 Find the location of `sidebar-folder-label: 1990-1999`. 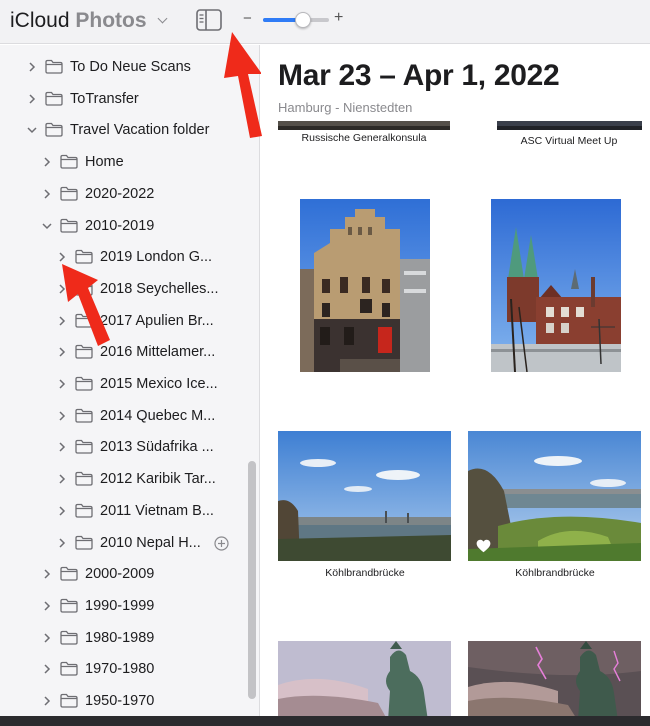

sidebar-folder-label: 1990-1999 is located at coordinates (120, 605).